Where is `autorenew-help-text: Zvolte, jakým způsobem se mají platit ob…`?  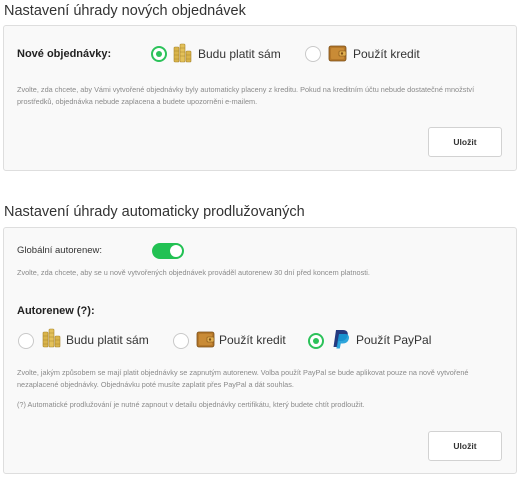
autorenew-help-text: Zvolte, jakým způsobem se mají platit ob… is located at coordinates (243, 378).